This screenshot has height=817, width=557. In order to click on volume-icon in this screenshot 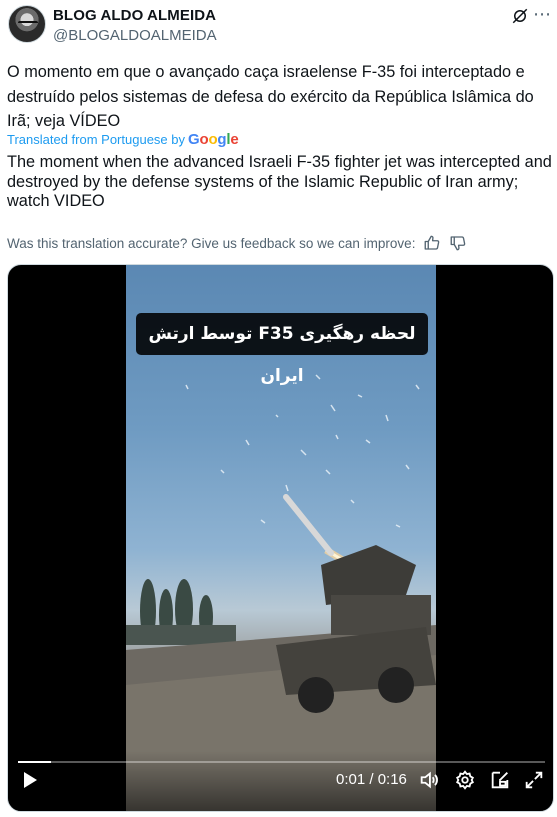, I will do `click(429, 780)`.